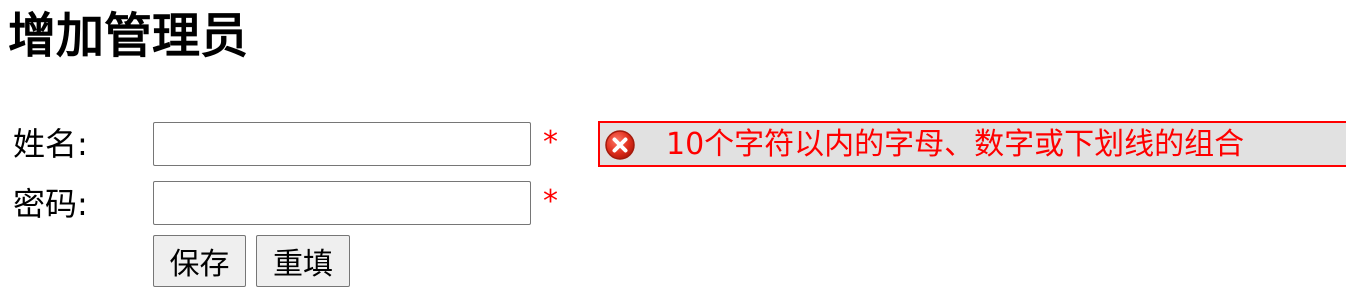  Describe the element at coordinates (50, 144) in the screenshot. I see `name-label: 姓名:` at that location.